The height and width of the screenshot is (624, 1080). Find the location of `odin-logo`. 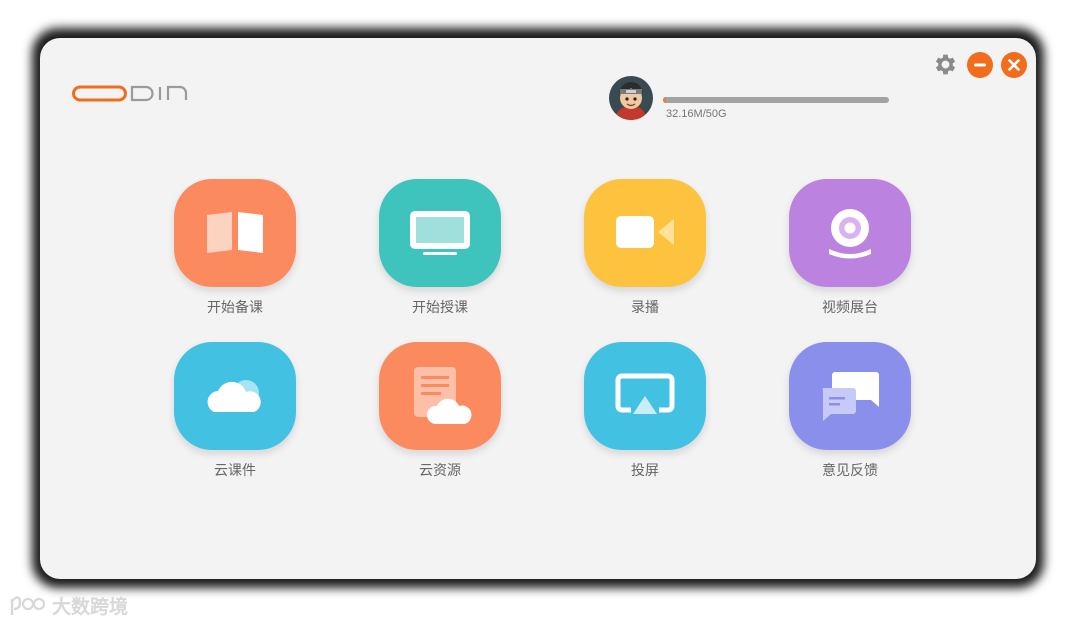

odin-logo is located at coordinates (130, 93).